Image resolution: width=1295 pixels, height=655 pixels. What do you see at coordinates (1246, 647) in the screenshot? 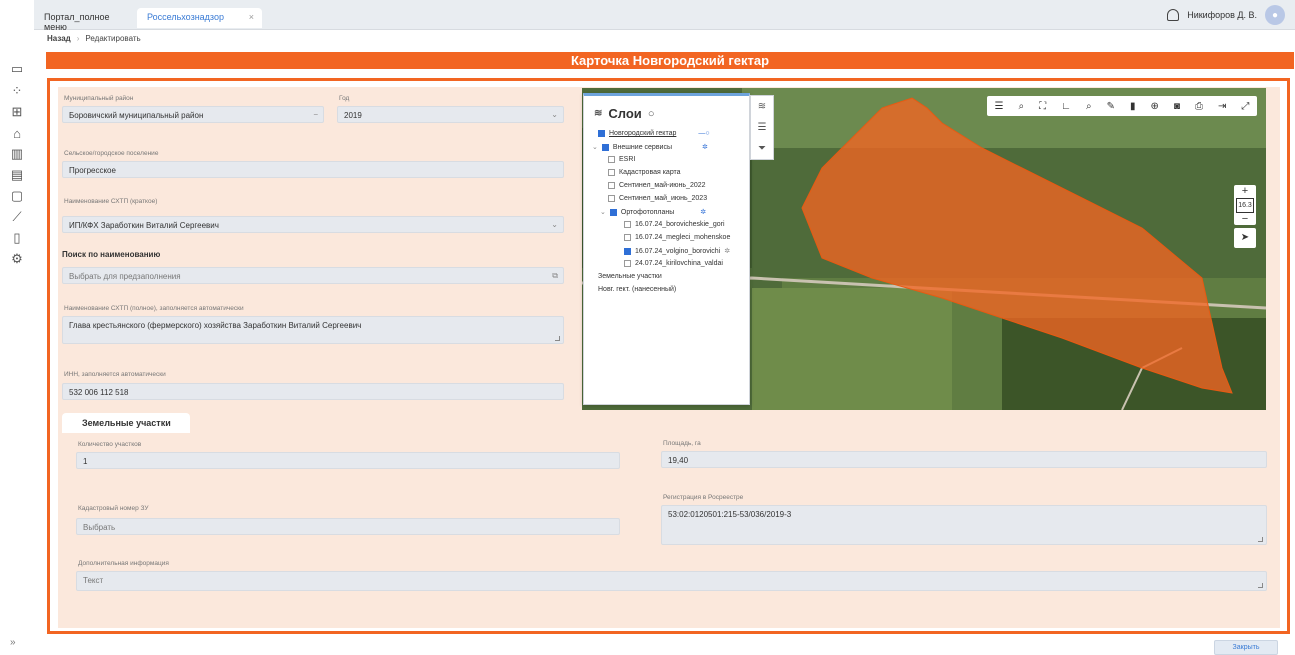
I see `close-button: Закрыть` at bounding box center [1246, 647].